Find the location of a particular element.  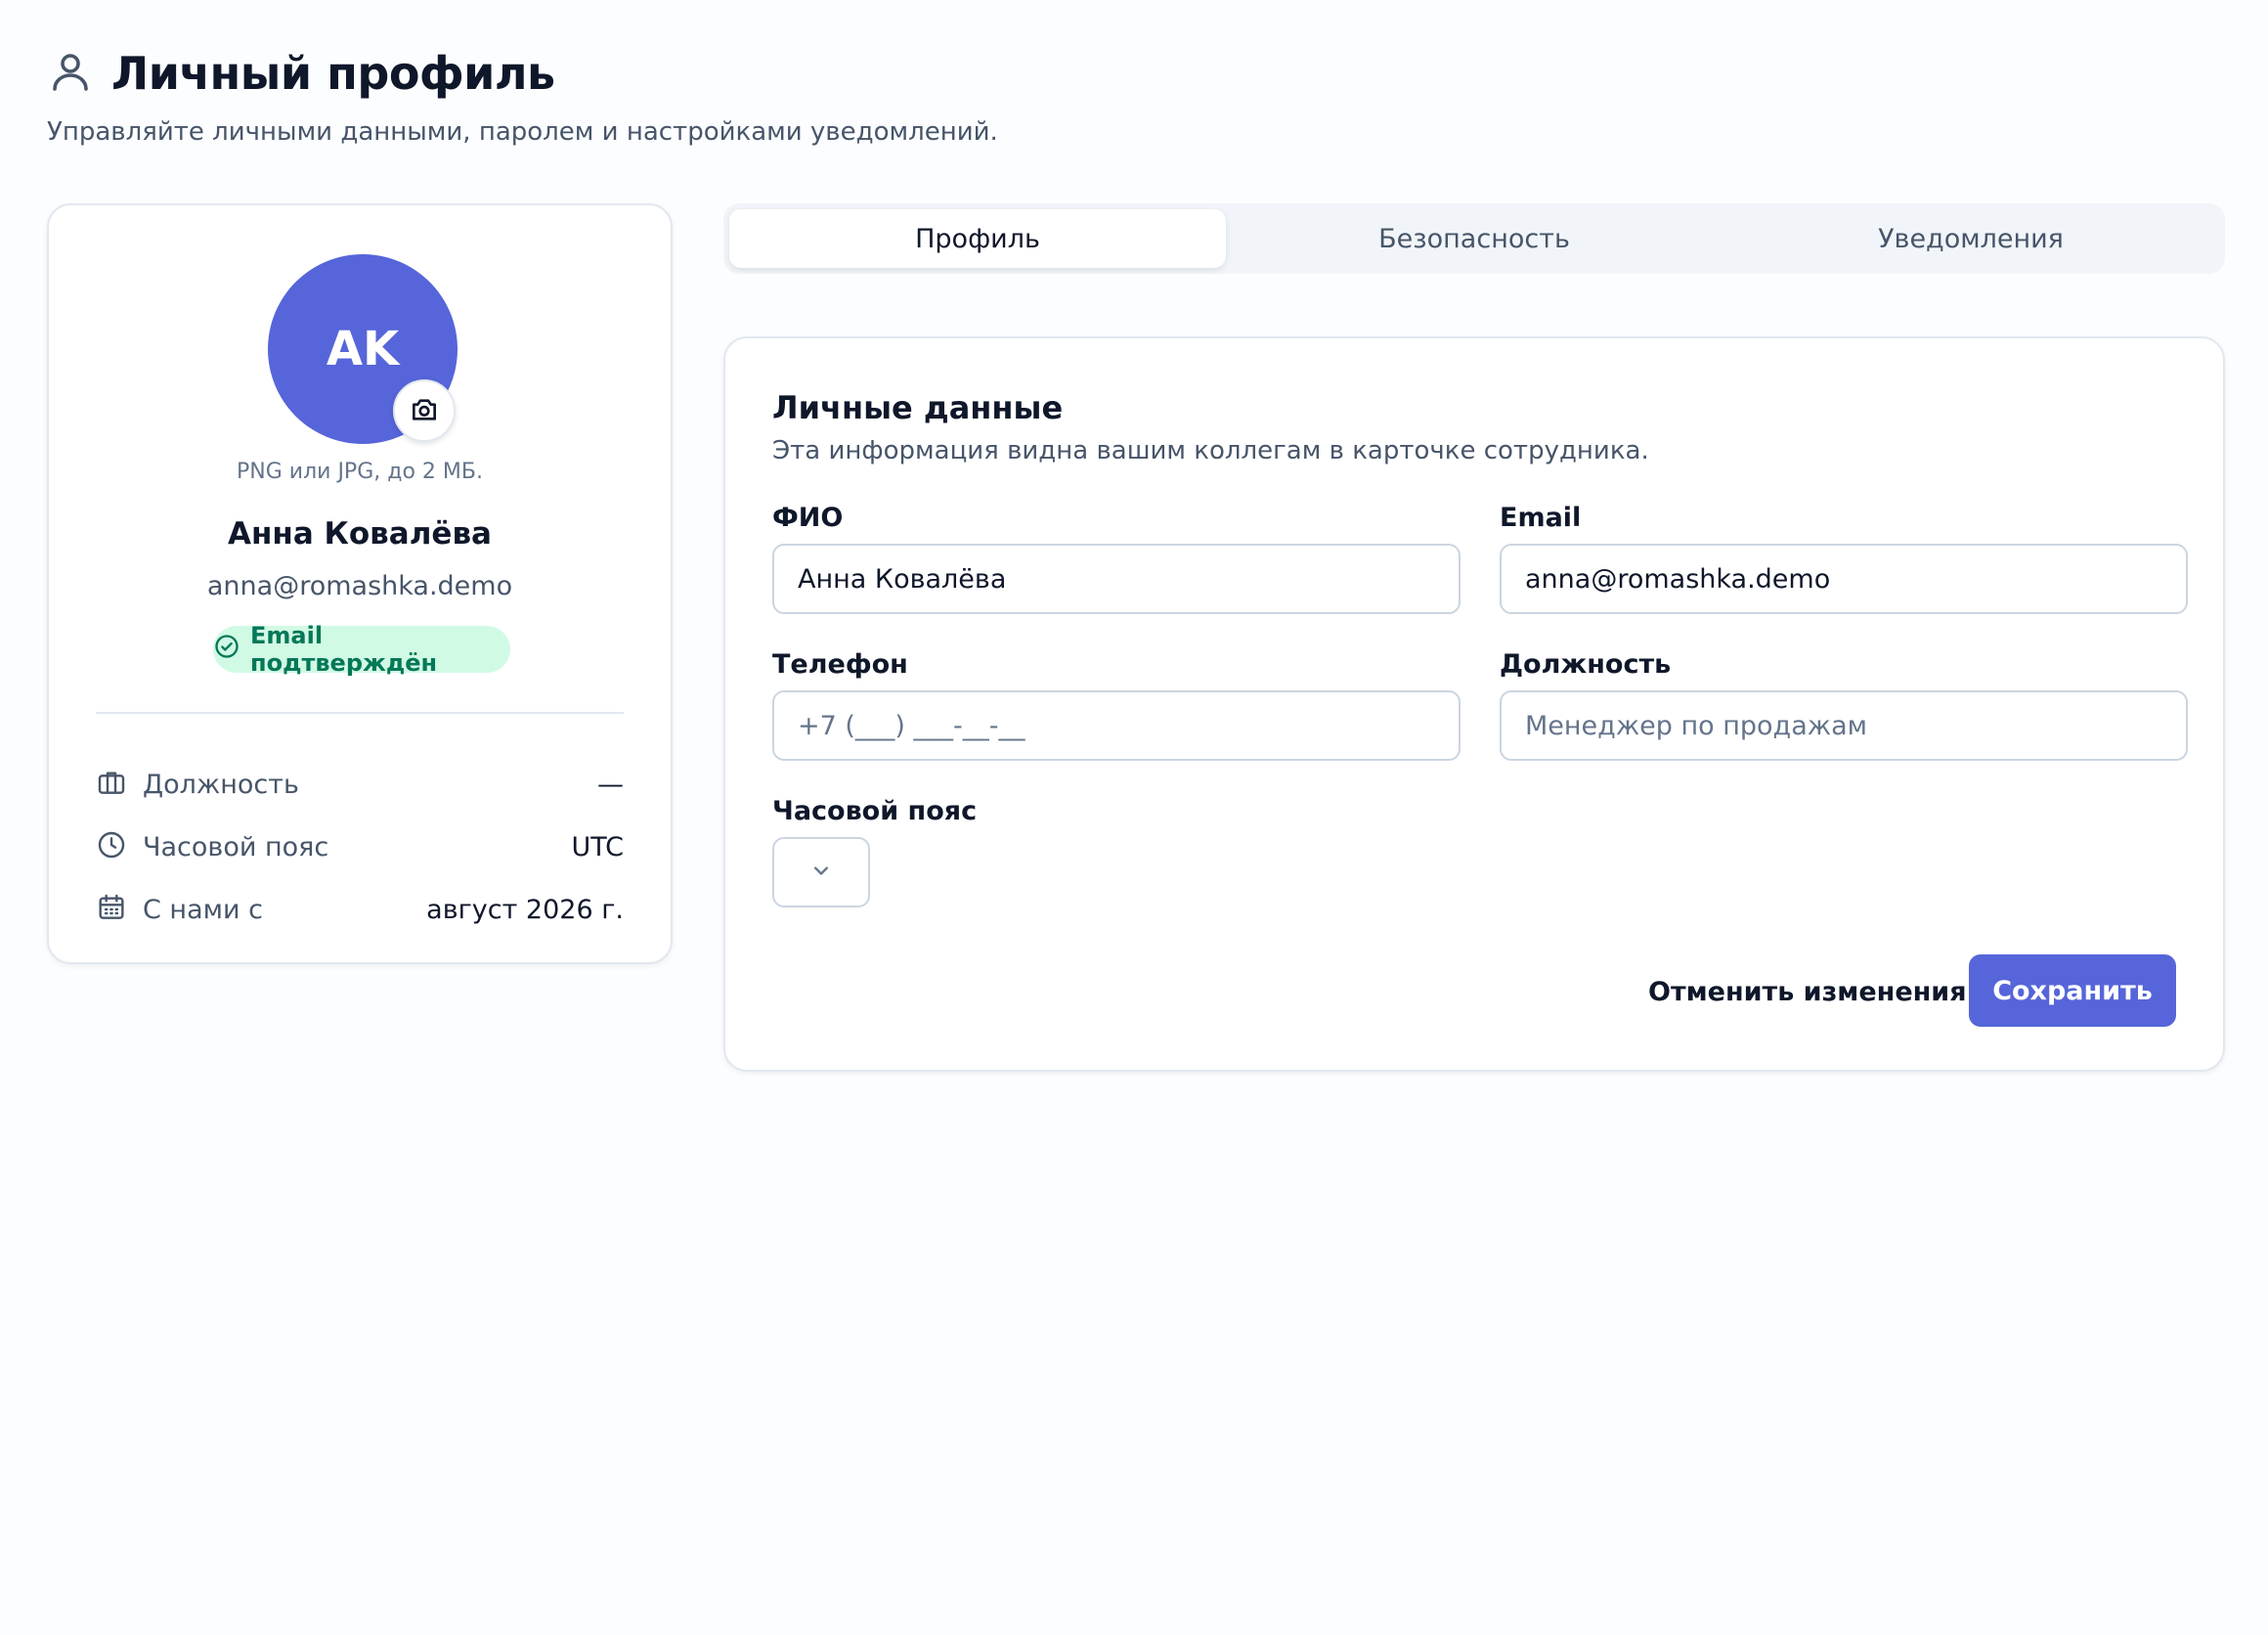

tab-profile: Профиль is located at coordinates (977, 238).